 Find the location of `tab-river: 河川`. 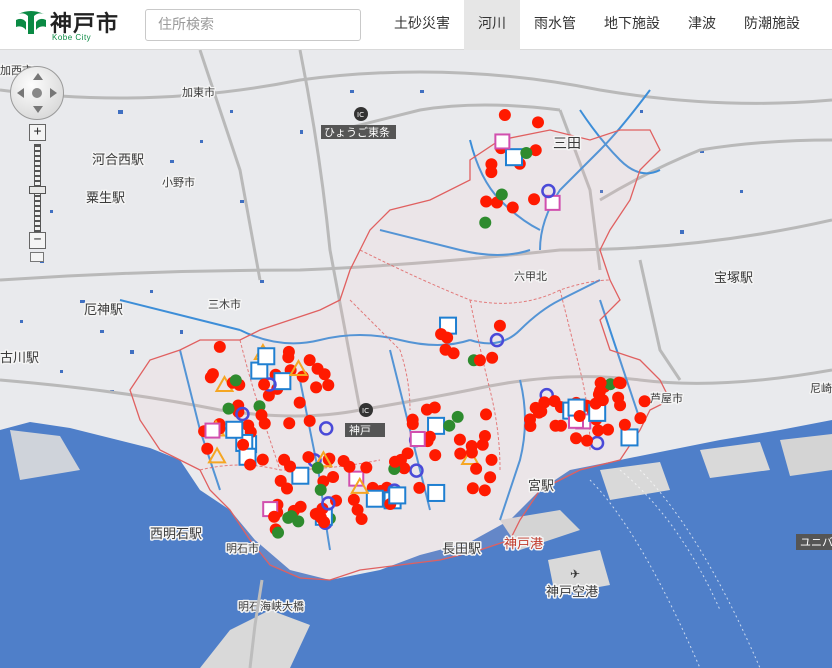

tab-river: 河川 is located at coordinates (492, 25).